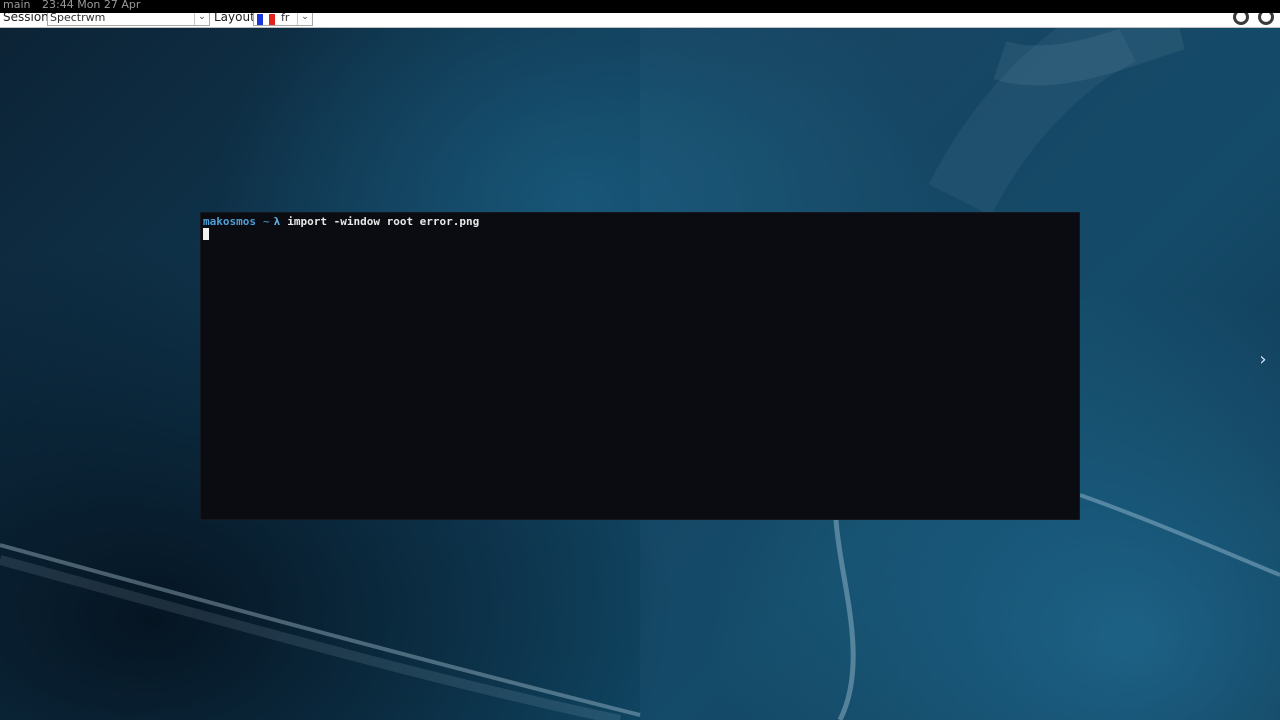 This screenshot has width=1280, height=720. What do you see at coordinates (17, 5) in the screenshot?
I see `workspace-name: main` at bounding box center [17, 5].